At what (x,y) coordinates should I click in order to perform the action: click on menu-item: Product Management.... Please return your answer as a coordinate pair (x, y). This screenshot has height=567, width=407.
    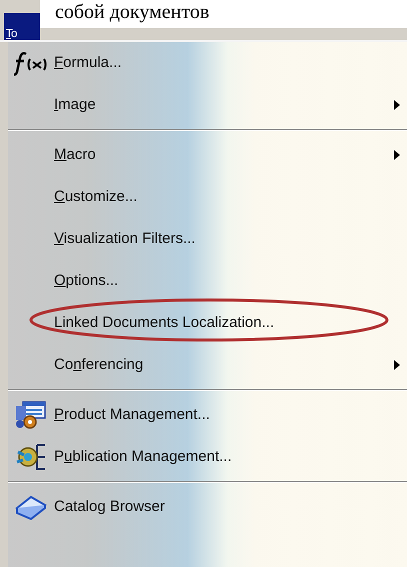
    Looking at the image, I should click on (132, 415).